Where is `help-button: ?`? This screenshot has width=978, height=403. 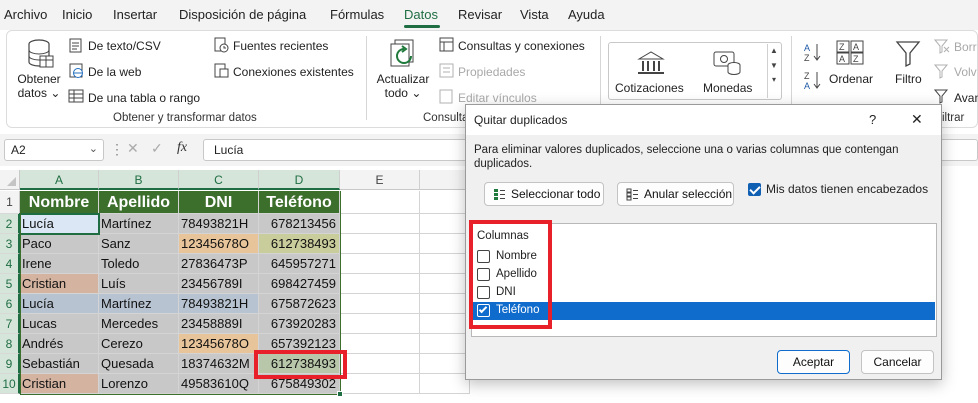
help-button: ? is located at coordinates (872, 119).